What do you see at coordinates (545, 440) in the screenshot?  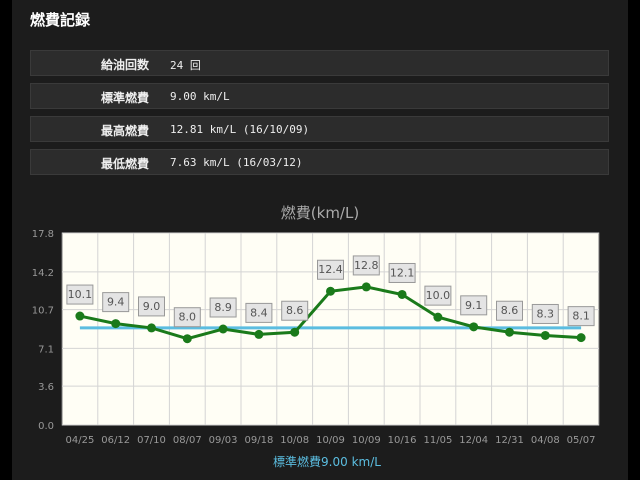 I see `x-tick-label: 04/08` at bounding box center [545, 440].